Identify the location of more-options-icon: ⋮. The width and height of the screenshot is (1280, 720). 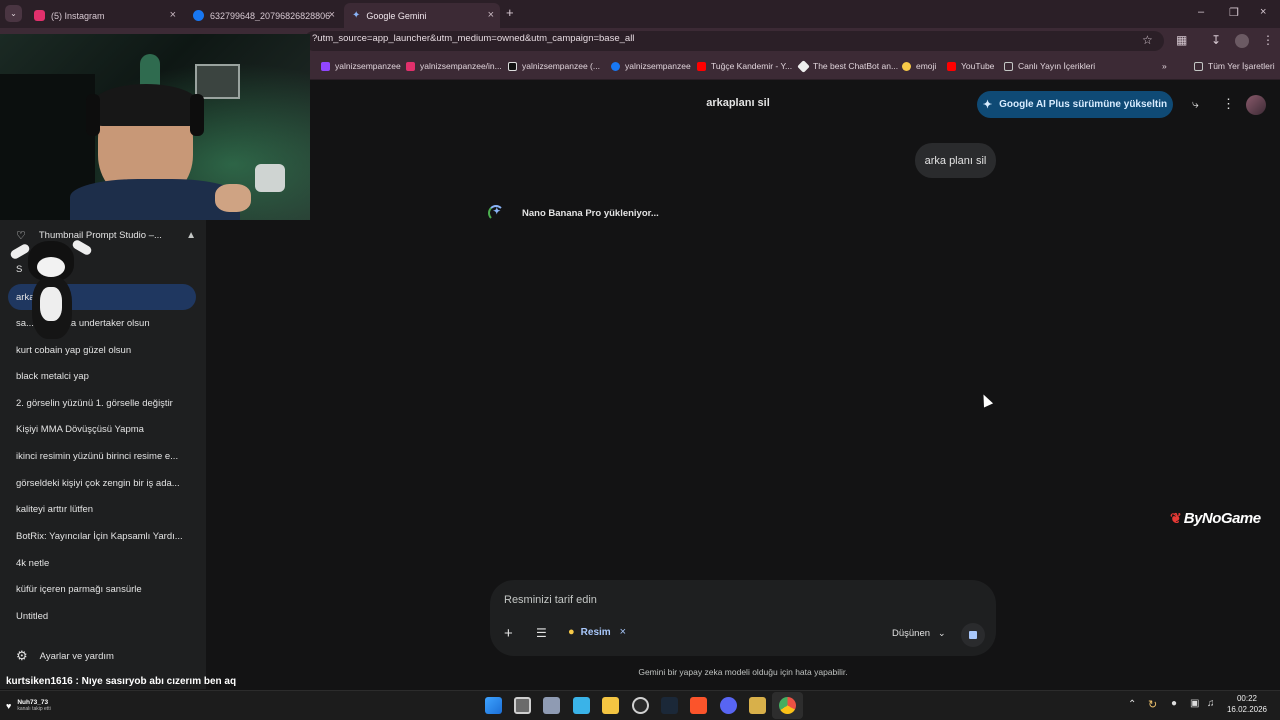
(1228, 104).